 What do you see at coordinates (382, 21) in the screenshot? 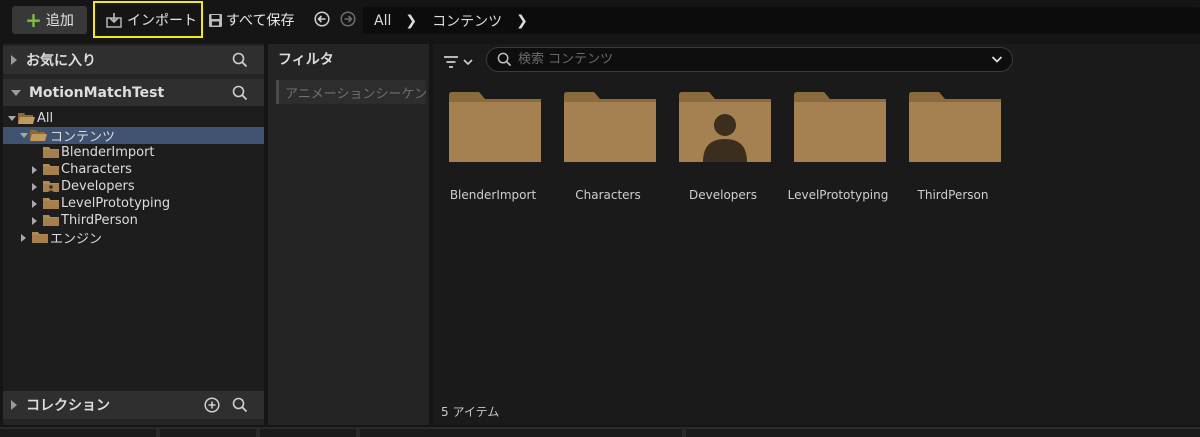
I see `breadcrumb-root: All` at bounding box center [382, 21].